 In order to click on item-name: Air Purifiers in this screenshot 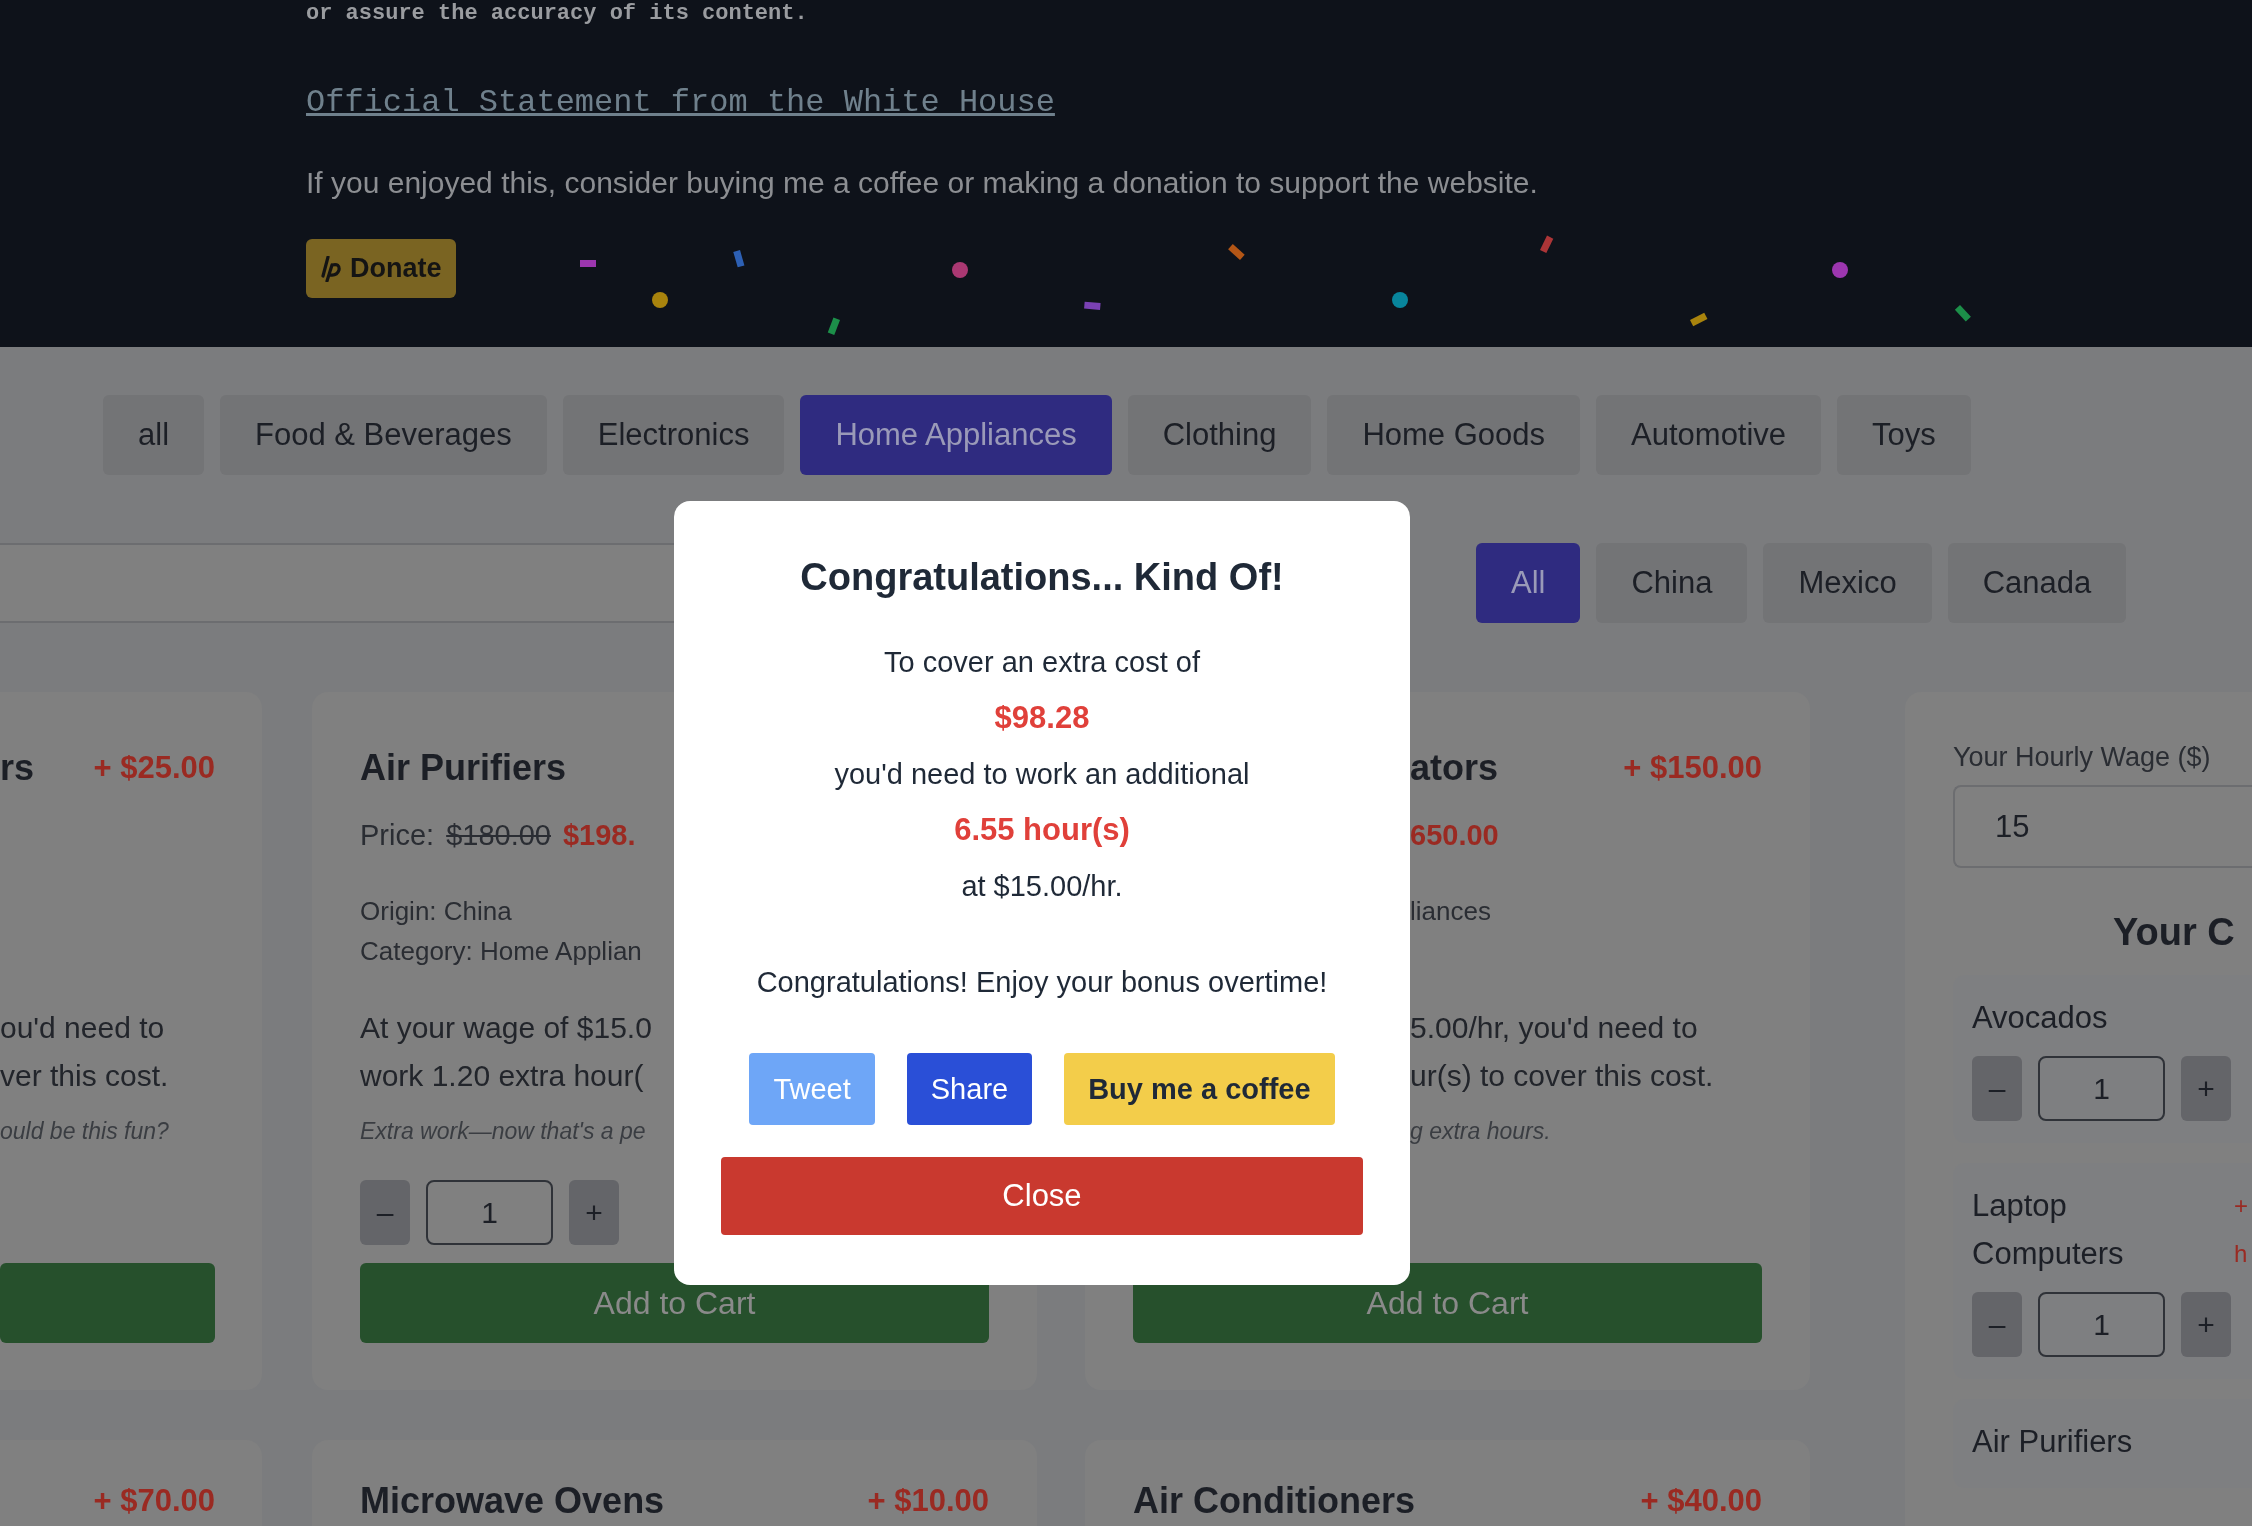, I will do `click(2052, 1442)`.